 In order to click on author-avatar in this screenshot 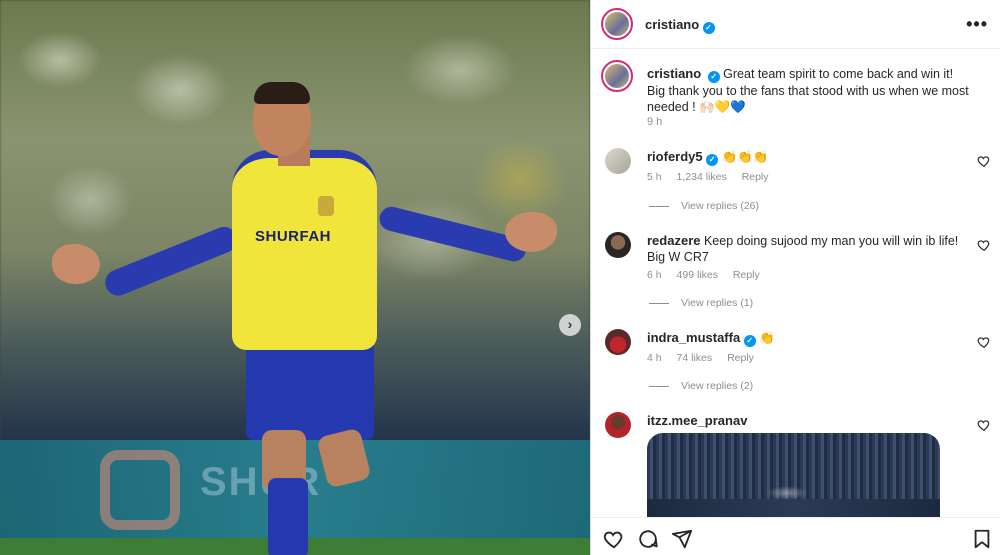, I will do `click(617, 24)`.